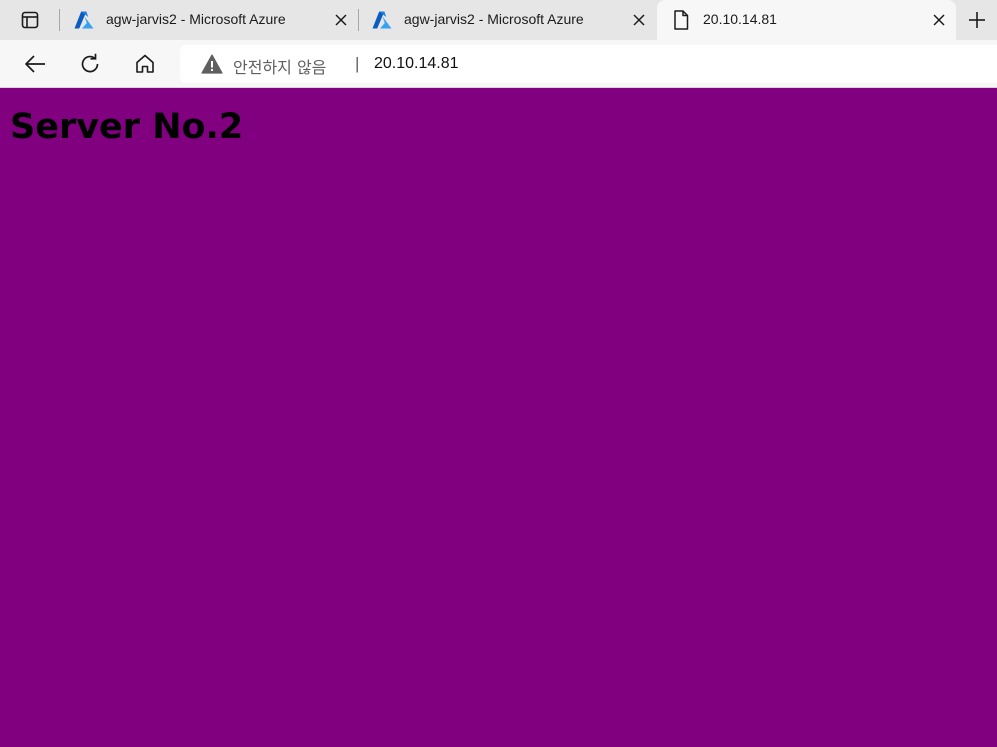  What do you see at coordinates (212, 64) in the screenshot?
I see `warning-icon` at bounding box center [212, 64].